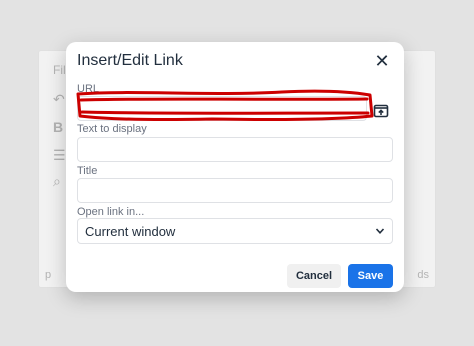 The width and height of the screenshot is (474, 346). Describe the element at coordinates (57, 181) in the screenshot. I see `search-icon: ⌕` at that location.